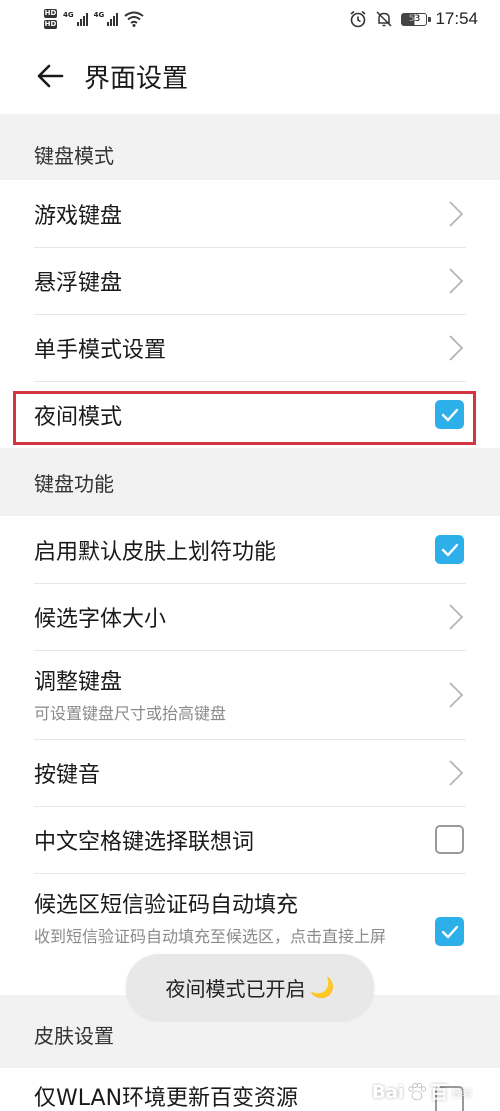  I want to click on battery-level: 53, so click(414, 18).